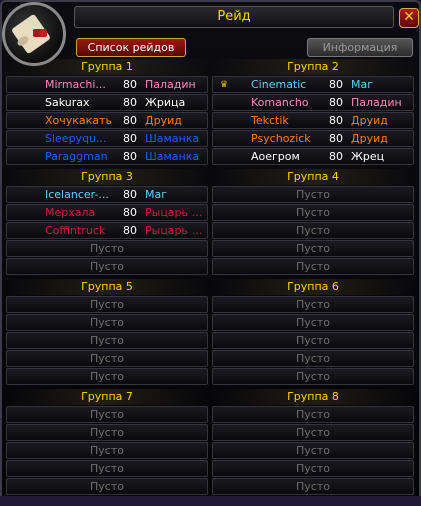  I want to click on member-class: Жрец, so click(368, 156).